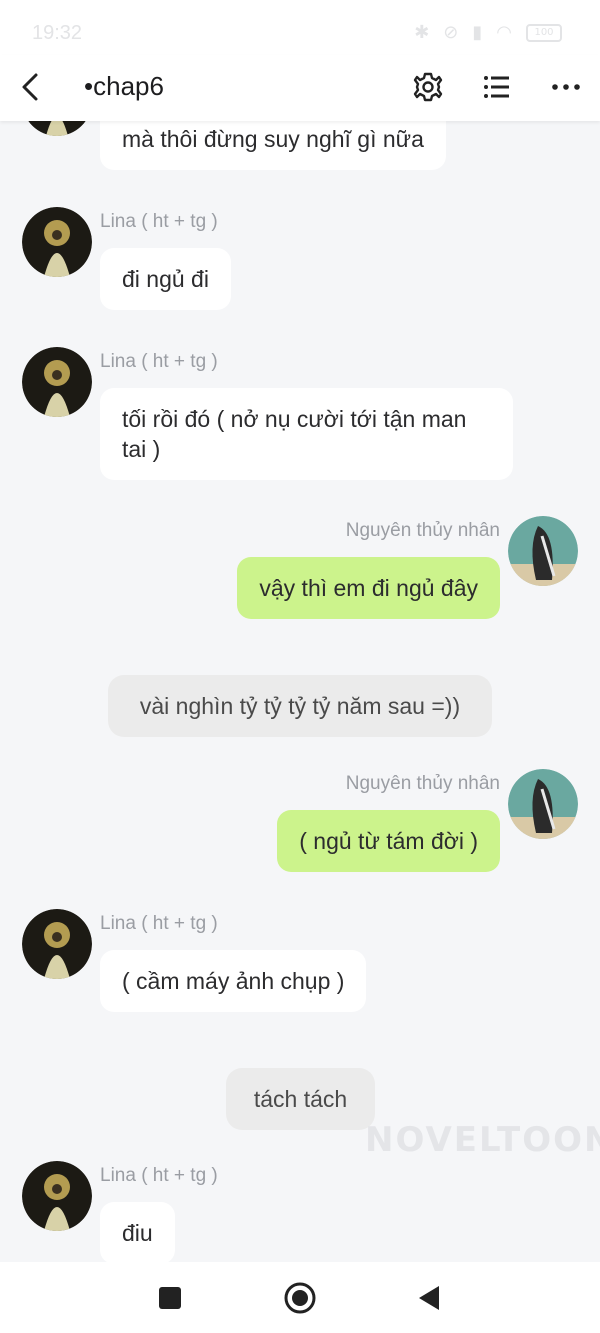 The height and width of the screenshot is (1333, 600). I want to click on triangle-back-icon, so click(429, 1298).